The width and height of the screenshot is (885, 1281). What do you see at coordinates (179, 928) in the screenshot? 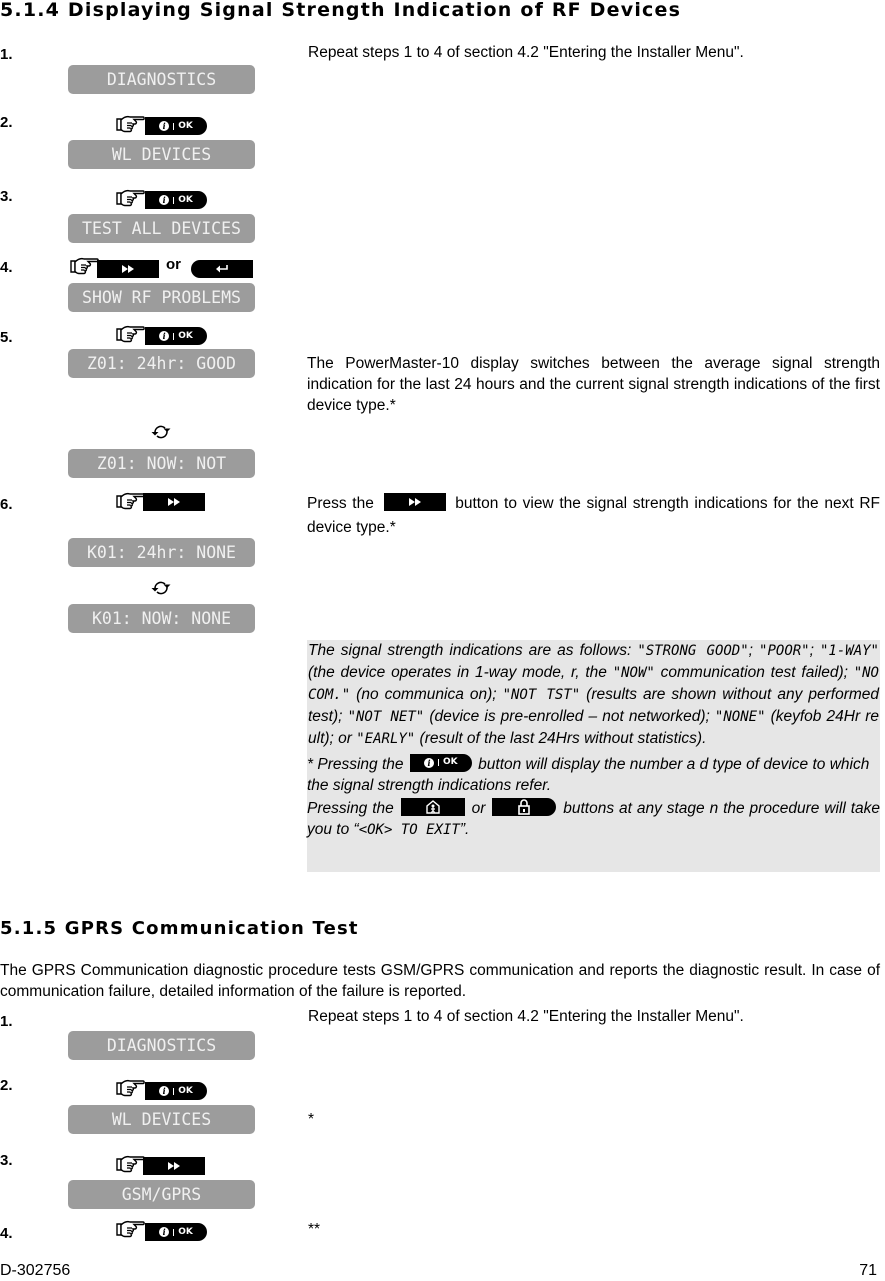
I see `section-heading-gprs: 5.1.5 GPRS Communication Test` at bounding box center [179, 928].